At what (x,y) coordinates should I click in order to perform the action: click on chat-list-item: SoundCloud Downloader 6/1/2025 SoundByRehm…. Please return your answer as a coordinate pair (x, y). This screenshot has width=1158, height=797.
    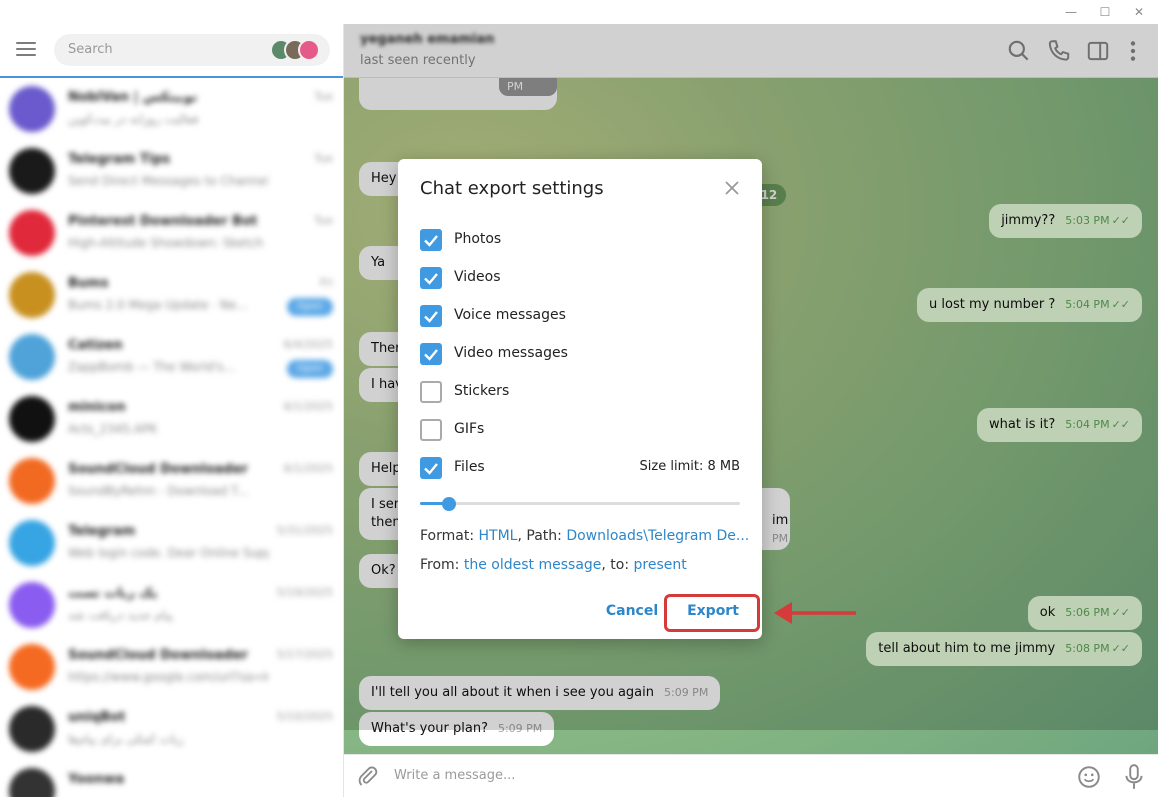
    Looking at the image, I should click on (171, 481).